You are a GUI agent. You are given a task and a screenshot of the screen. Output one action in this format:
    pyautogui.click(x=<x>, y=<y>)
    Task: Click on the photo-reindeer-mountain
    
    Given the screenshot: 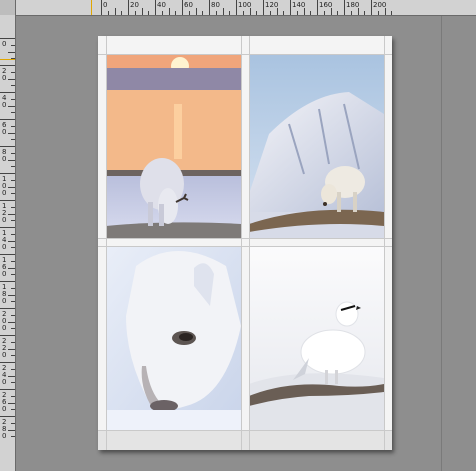 What is the action you would take?
    pyautogui.click(x=316, y=146)
    